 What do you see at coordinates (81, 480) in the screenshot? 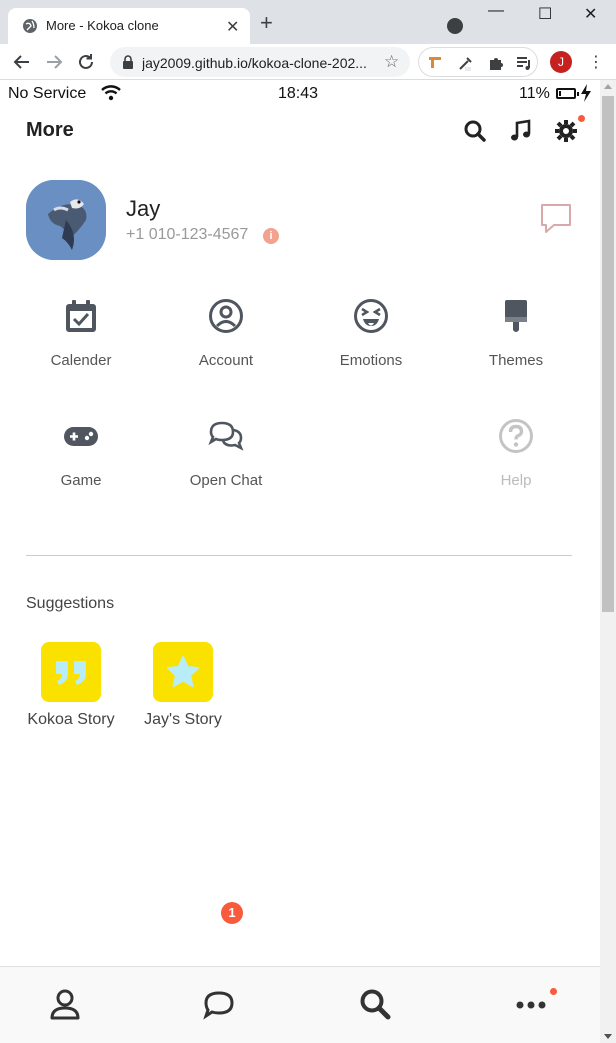
I see `menu-item-label: Game` at bounding box center [81, 480].